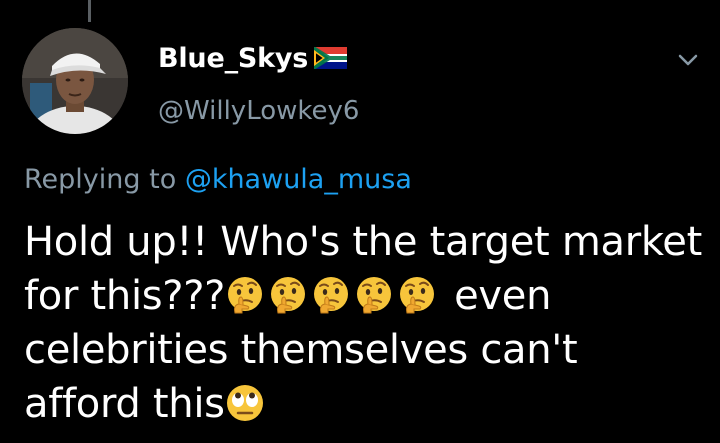 This screenshot has width=720, height=443. I want to click on chevron-down-icon, so click(688, 60).